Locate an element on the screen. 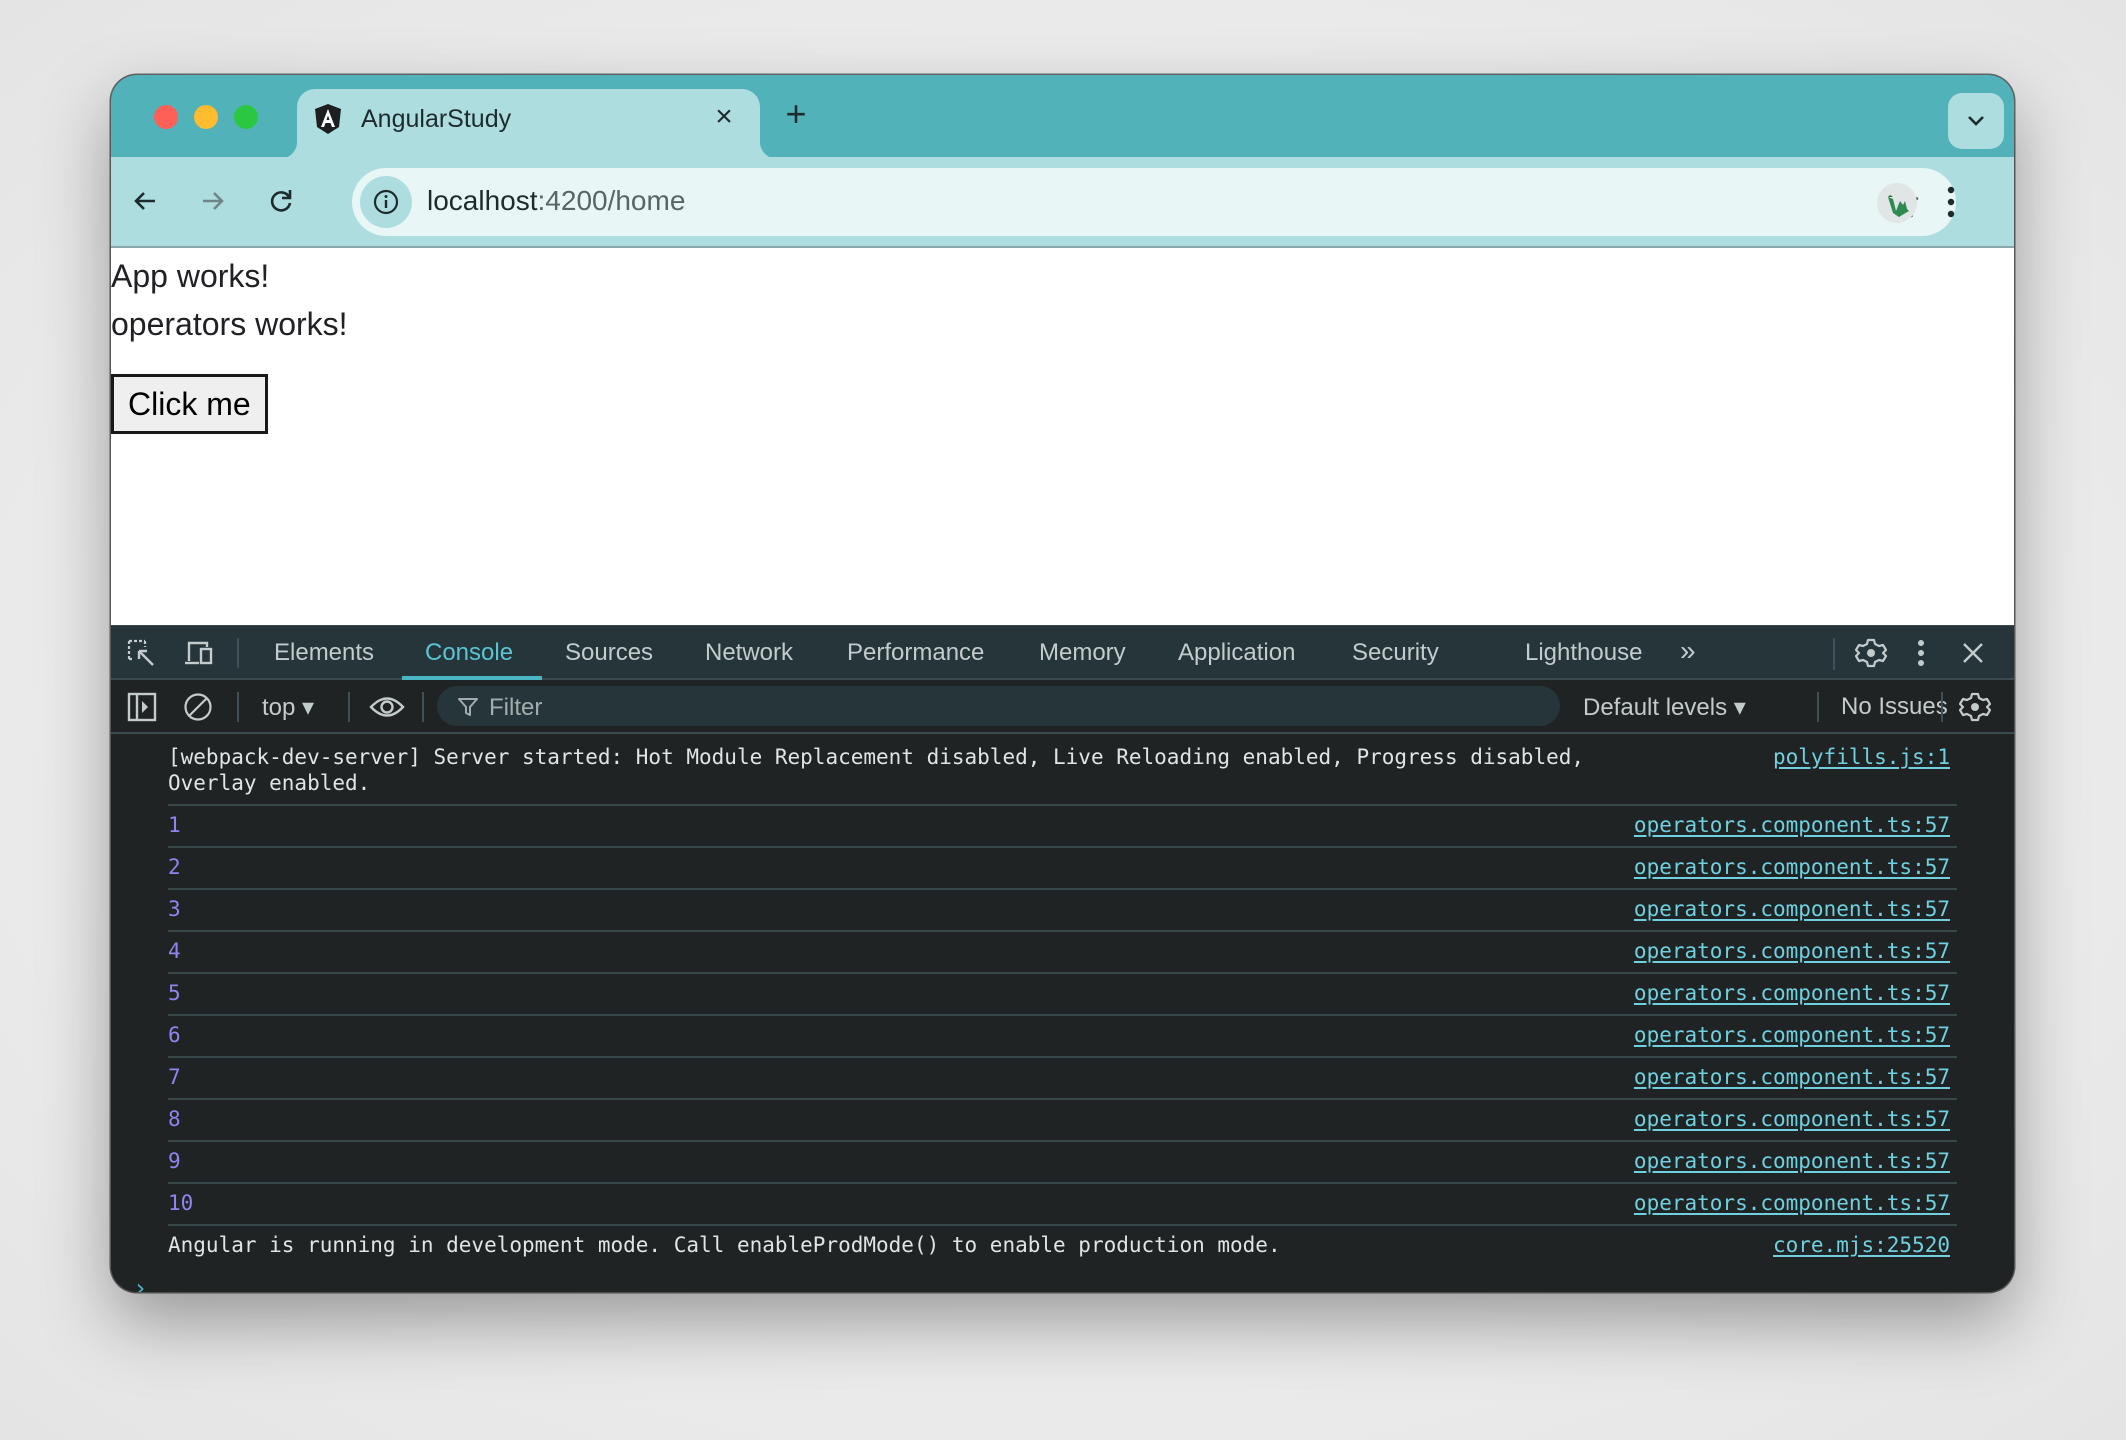 This screenshot has height=1440, width=2126. tab-elements: Elements is located at coordinates (324, 653).